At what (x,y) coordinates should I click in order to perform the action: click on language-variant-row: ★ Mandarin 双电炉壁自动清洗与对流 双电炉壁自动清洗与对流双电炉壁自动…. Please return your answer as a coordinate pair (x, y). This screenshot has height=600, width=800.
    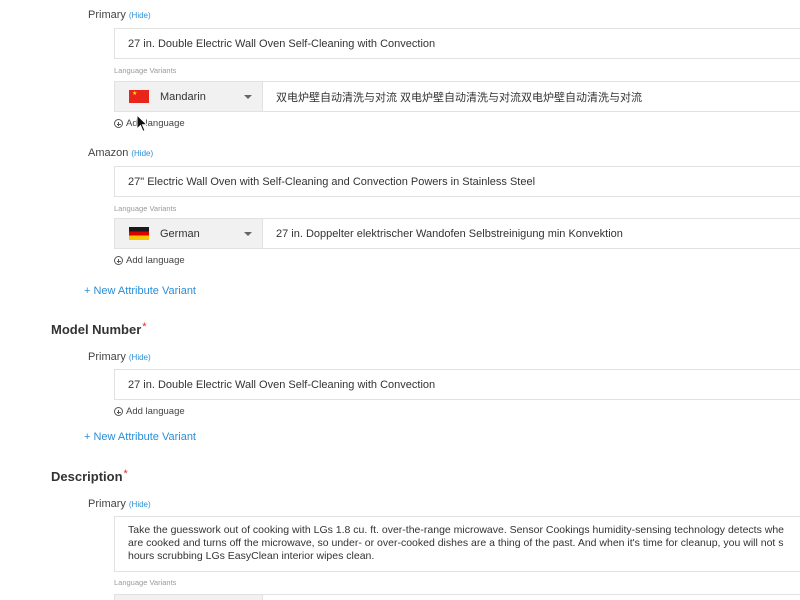
    Looking at the image, I should click on (457, 96).